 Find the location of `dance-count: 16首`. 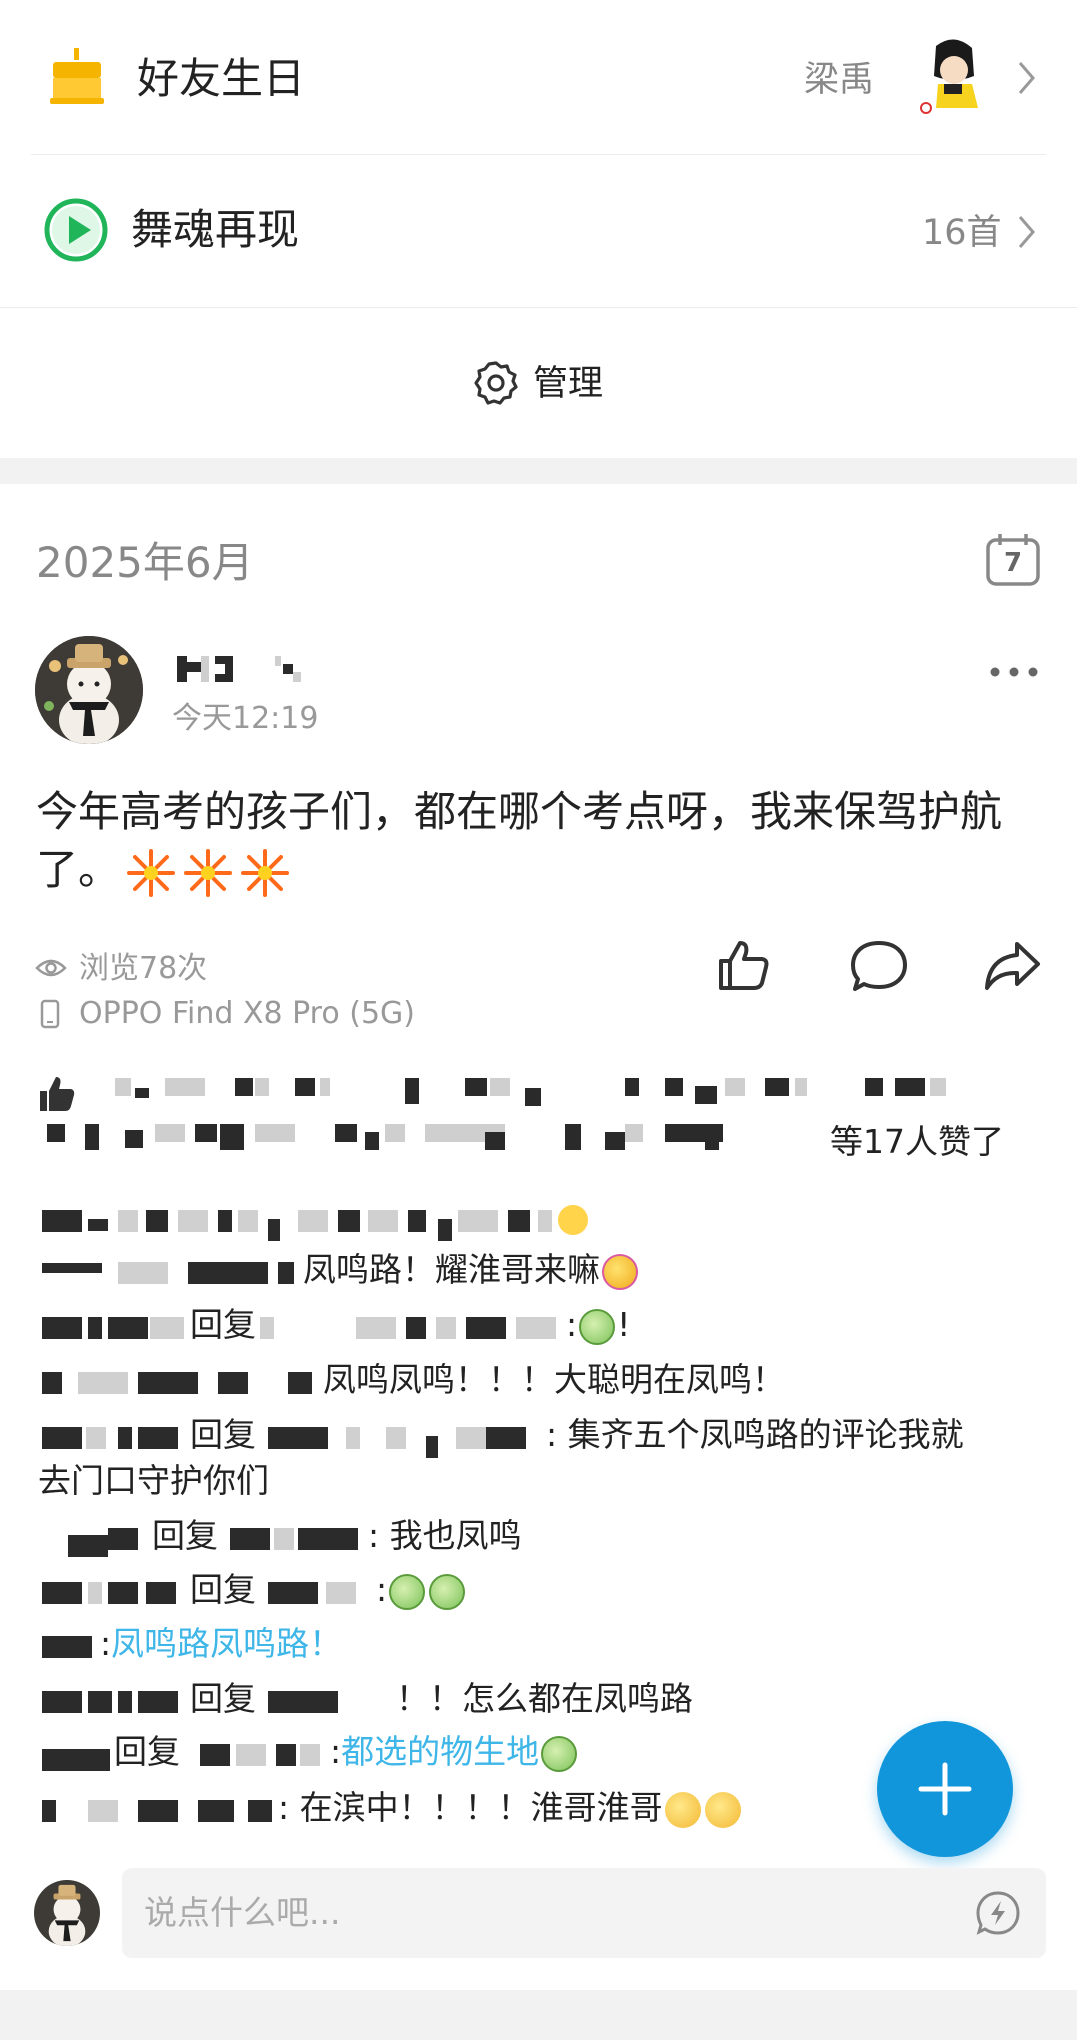

dance-count: 16首 is located at coordinates (962, 233).